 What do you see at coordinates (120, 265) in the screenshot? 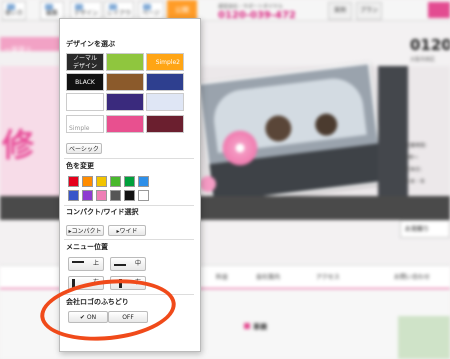
I see `menu-middle-icon` at bounding box center [120, 265].